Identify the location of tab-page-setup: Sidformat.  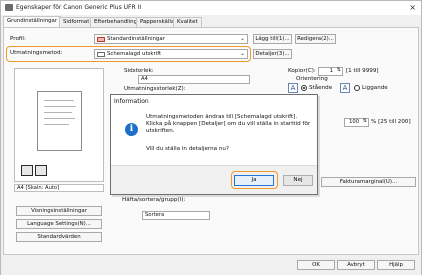
(76, 22).